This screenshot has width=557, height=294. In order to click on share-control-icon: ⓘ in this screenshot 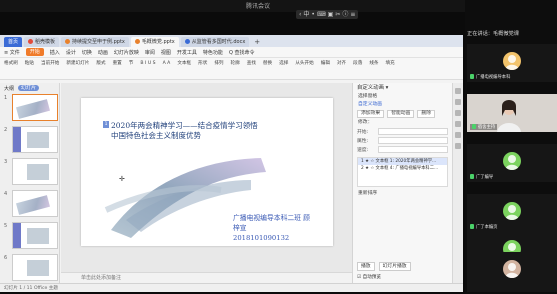, I will do `click(345, 14)`.